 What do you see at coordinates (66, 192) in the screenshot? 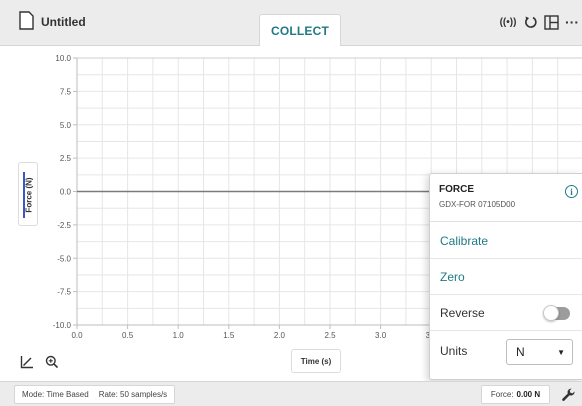
I see `y-tick-label: 0.0` at bounding box center [66, 192].